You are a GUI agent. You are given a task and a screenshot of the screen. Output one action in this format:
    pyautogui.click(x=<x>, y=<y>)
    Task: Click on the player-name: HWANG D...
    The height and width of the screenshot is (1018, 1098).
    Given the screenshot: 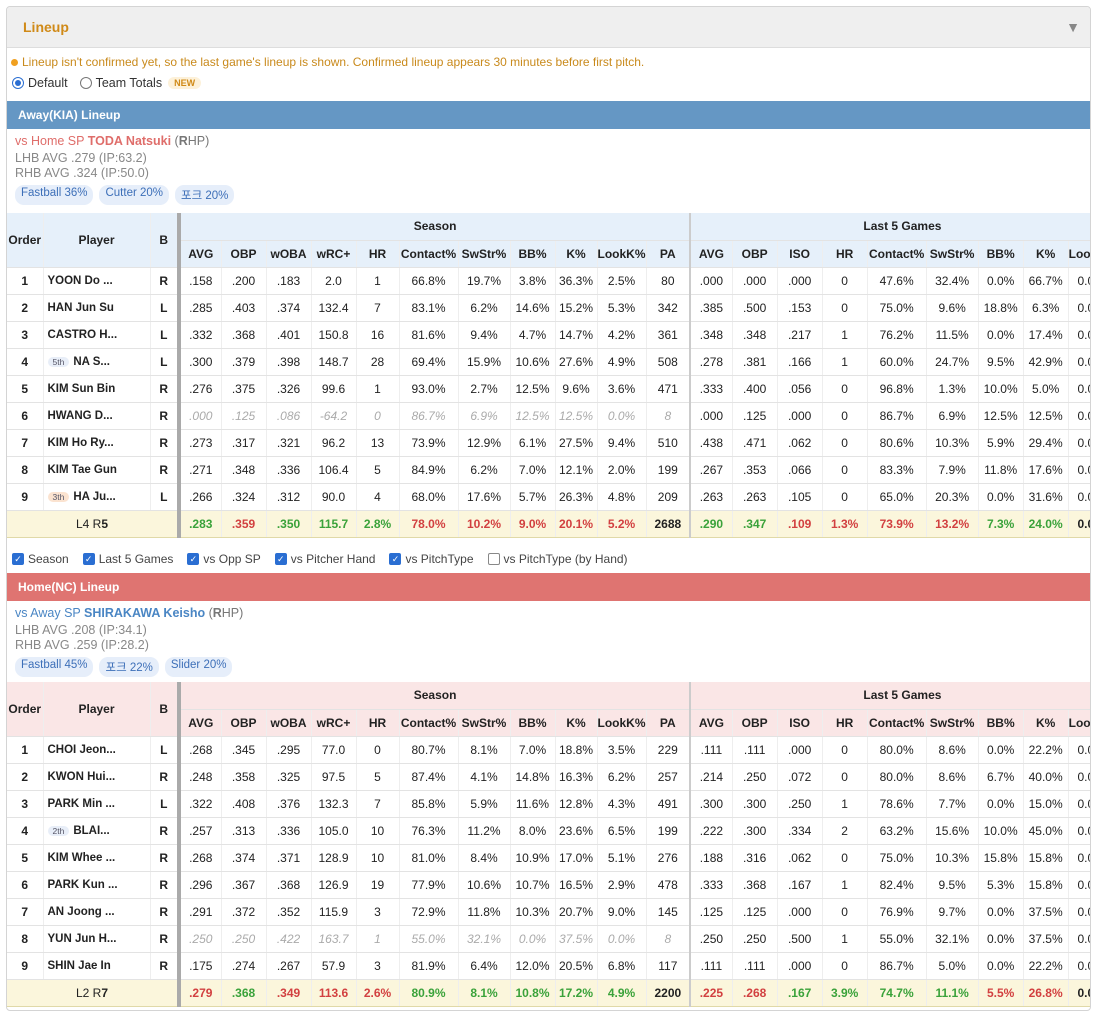 What is the action you would take?
    pyautogui.click(x=80, y=416)
    